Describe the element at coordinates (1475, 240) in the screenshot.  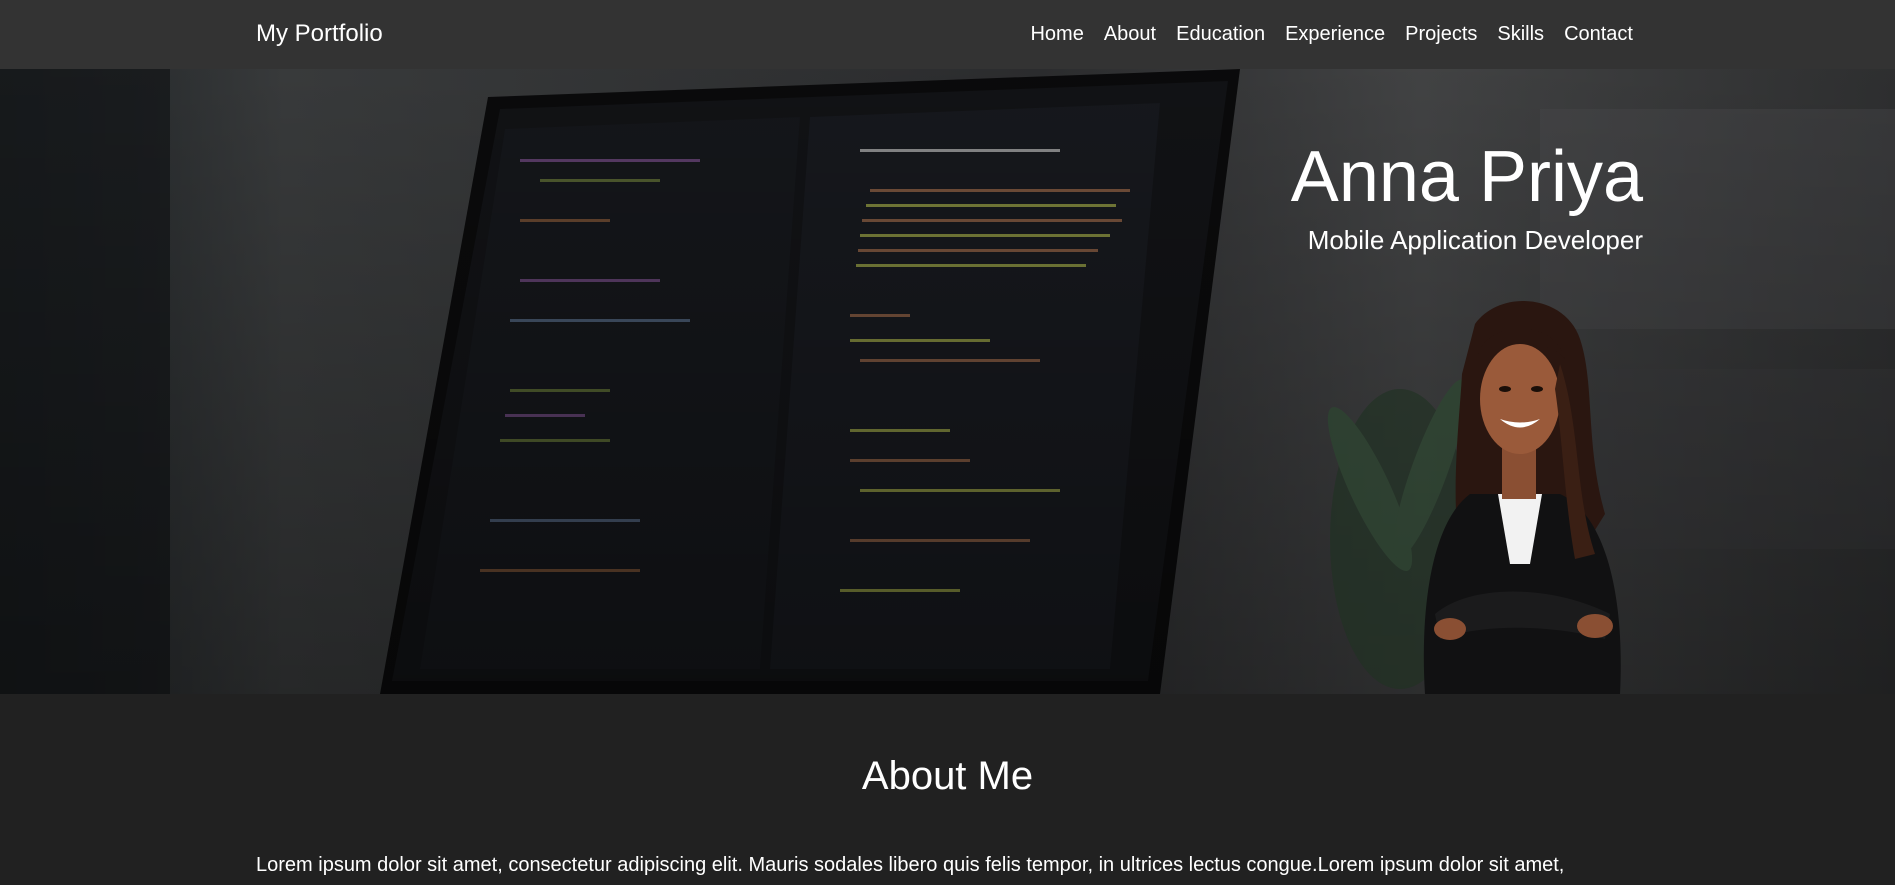
I see `hero-role: Mobile Application Developer` at that location.